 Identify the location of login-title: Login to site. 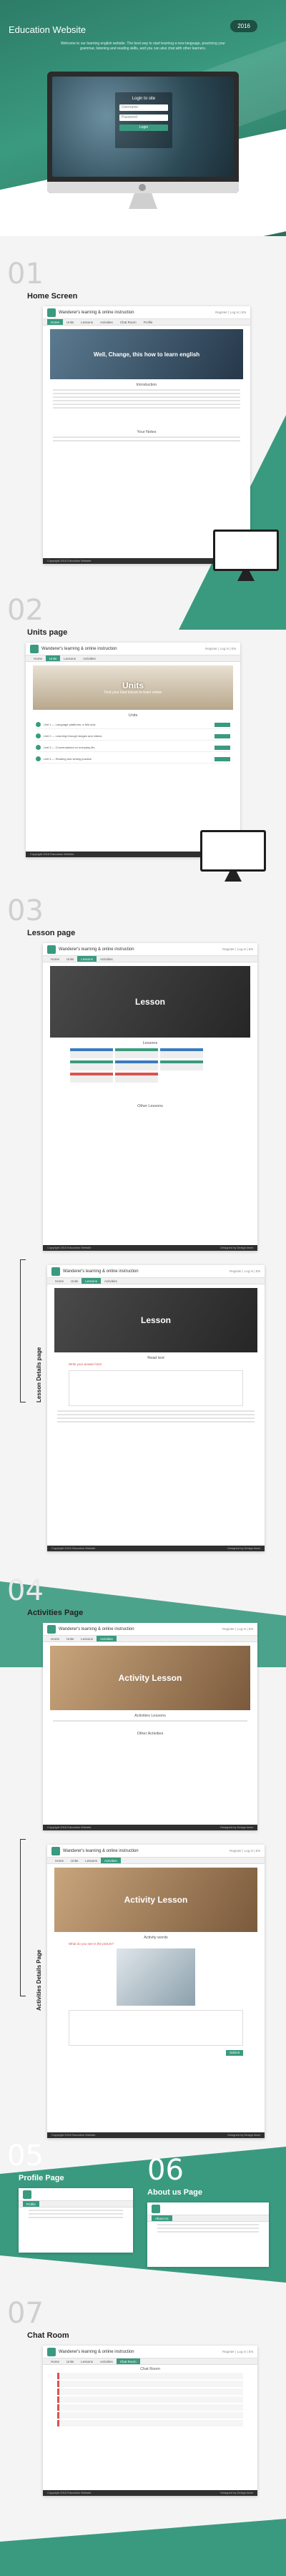
(144, 99).